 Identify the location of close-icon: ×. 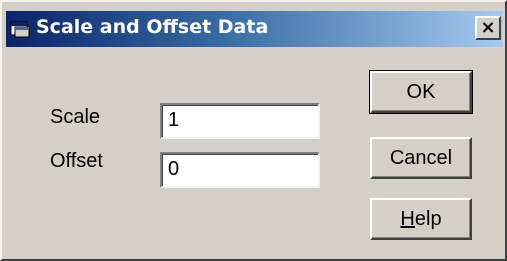
(488, 27).